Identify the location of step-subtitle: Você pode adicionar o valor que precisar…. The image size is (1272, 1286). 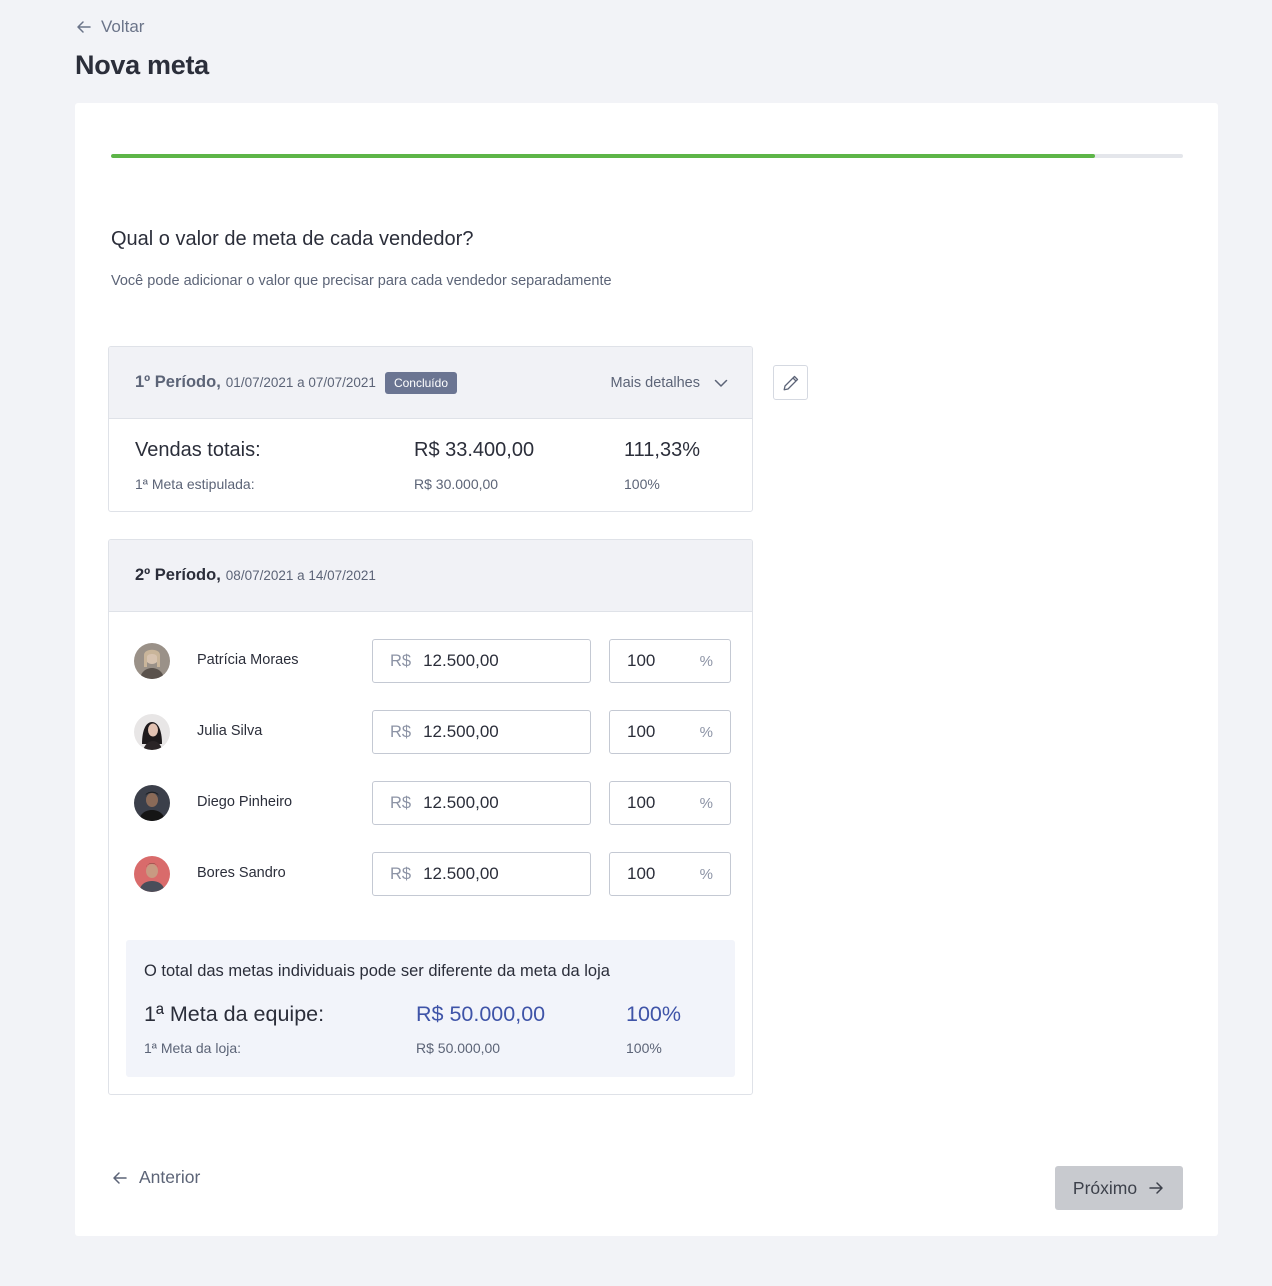
(361, 281).